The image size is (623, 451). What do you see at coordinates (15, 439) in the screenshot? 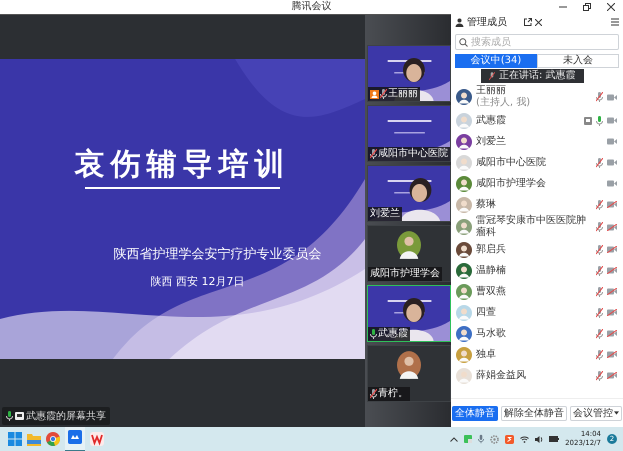
I see `start-icon` at bounding box center [15, 439].